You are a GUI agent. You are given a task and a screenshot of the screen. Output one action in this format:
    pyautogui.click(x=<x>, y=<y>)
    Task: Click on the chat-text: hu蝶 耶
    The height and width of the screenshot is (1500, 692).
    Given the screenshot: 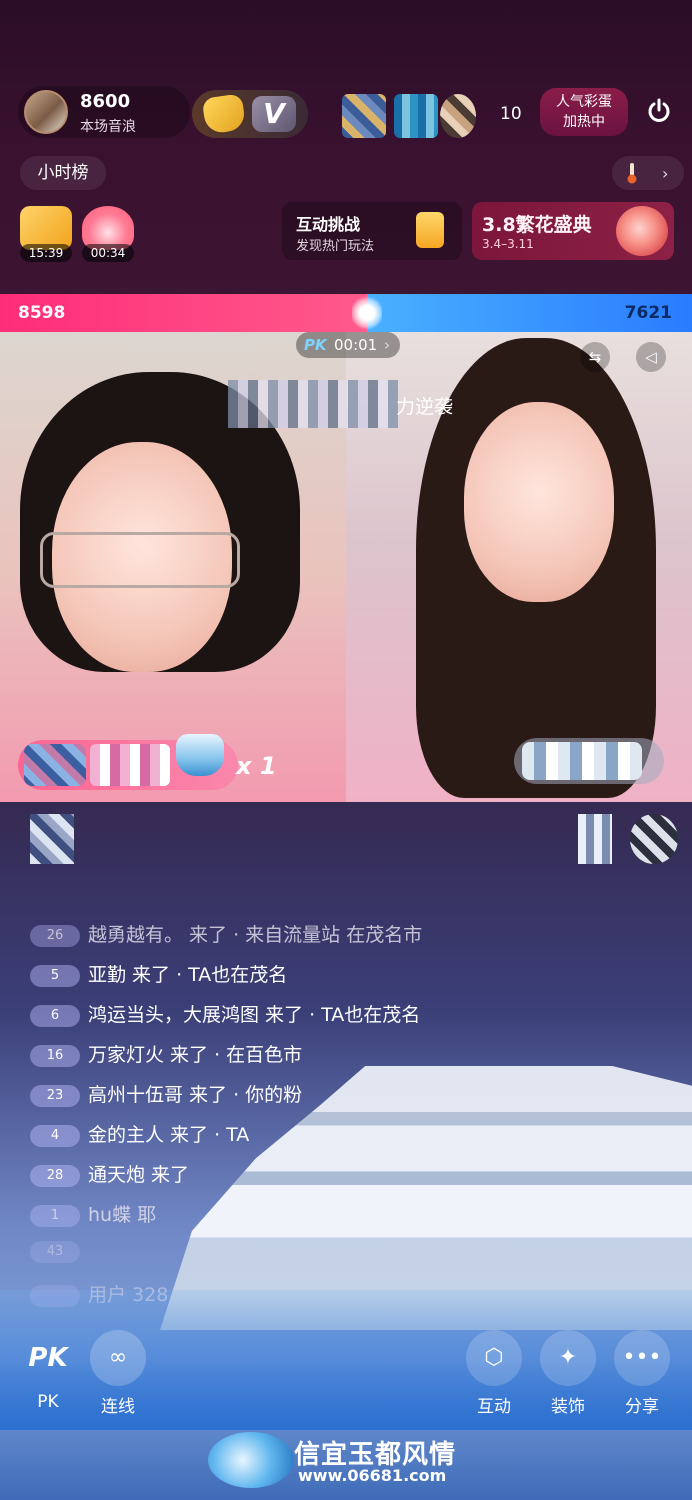 What is the action you would take?
    pyautogui.click(x=122, y=1215)
    